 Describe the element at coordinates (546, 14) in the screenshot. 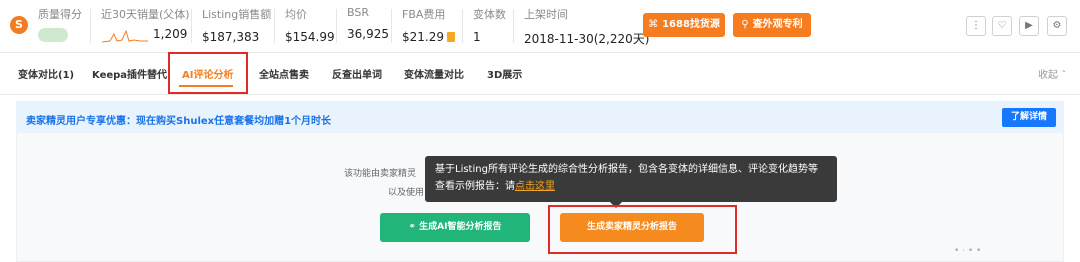

I see `listed-date-label: 上架时间` at that location.